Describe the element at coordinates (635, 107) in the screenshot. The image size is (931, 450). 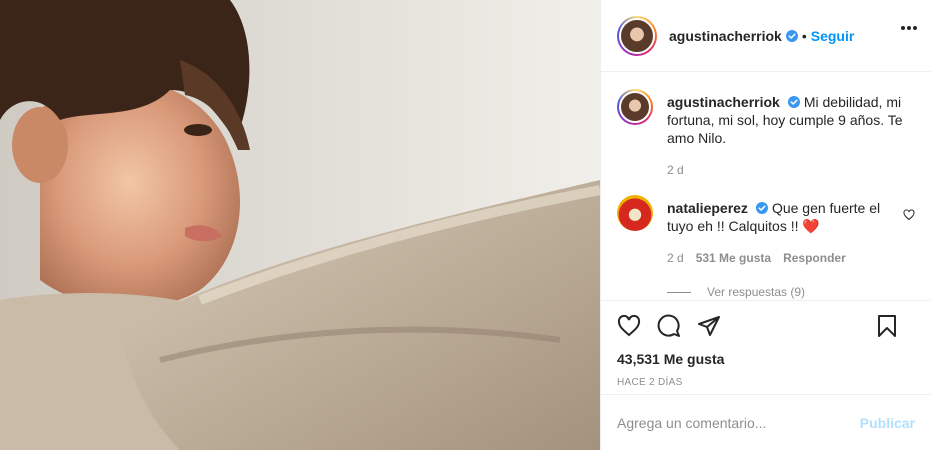
I see `caption-avatar` at that location.